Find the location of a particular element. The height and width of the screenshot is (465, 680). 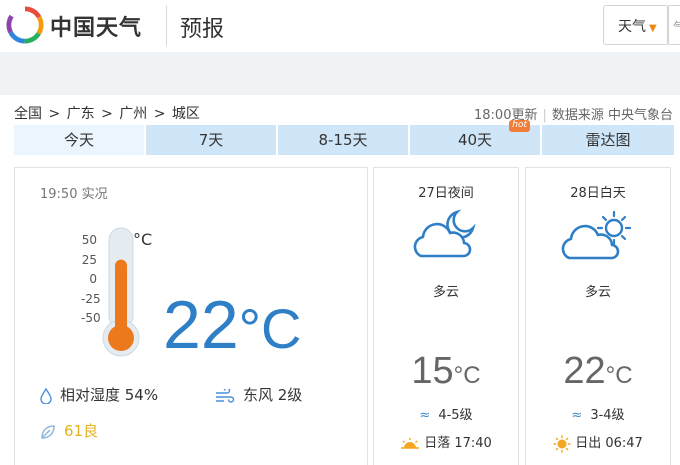

forecast-wind: ≈3-4级 is located at coordinates (598, 413).